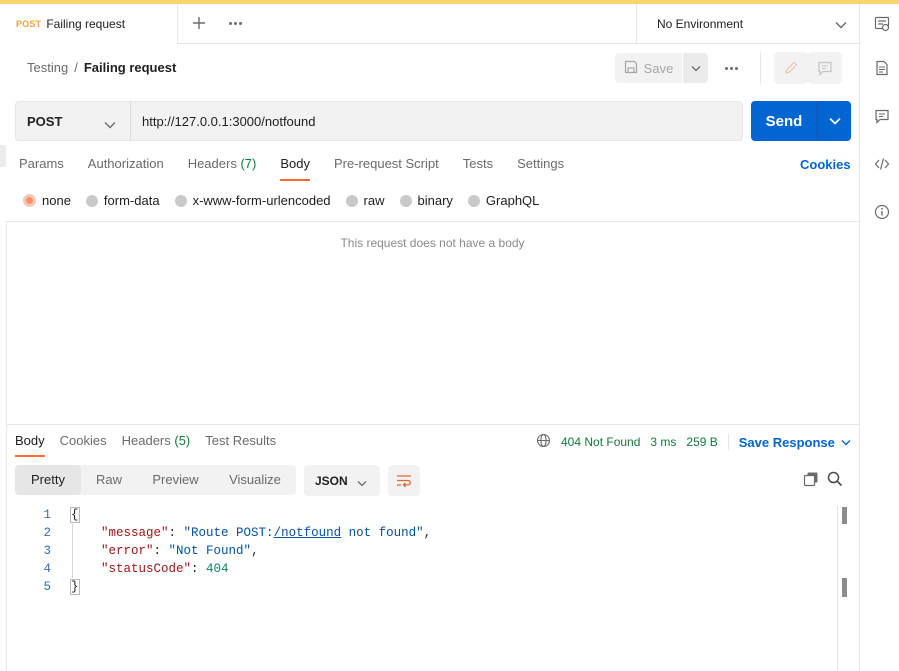 The width and height of the screenshot is (899, 671). Describe the element at coordinates (146, 569) in the screenshot. I see `json-key: "statusCode"` at that location.